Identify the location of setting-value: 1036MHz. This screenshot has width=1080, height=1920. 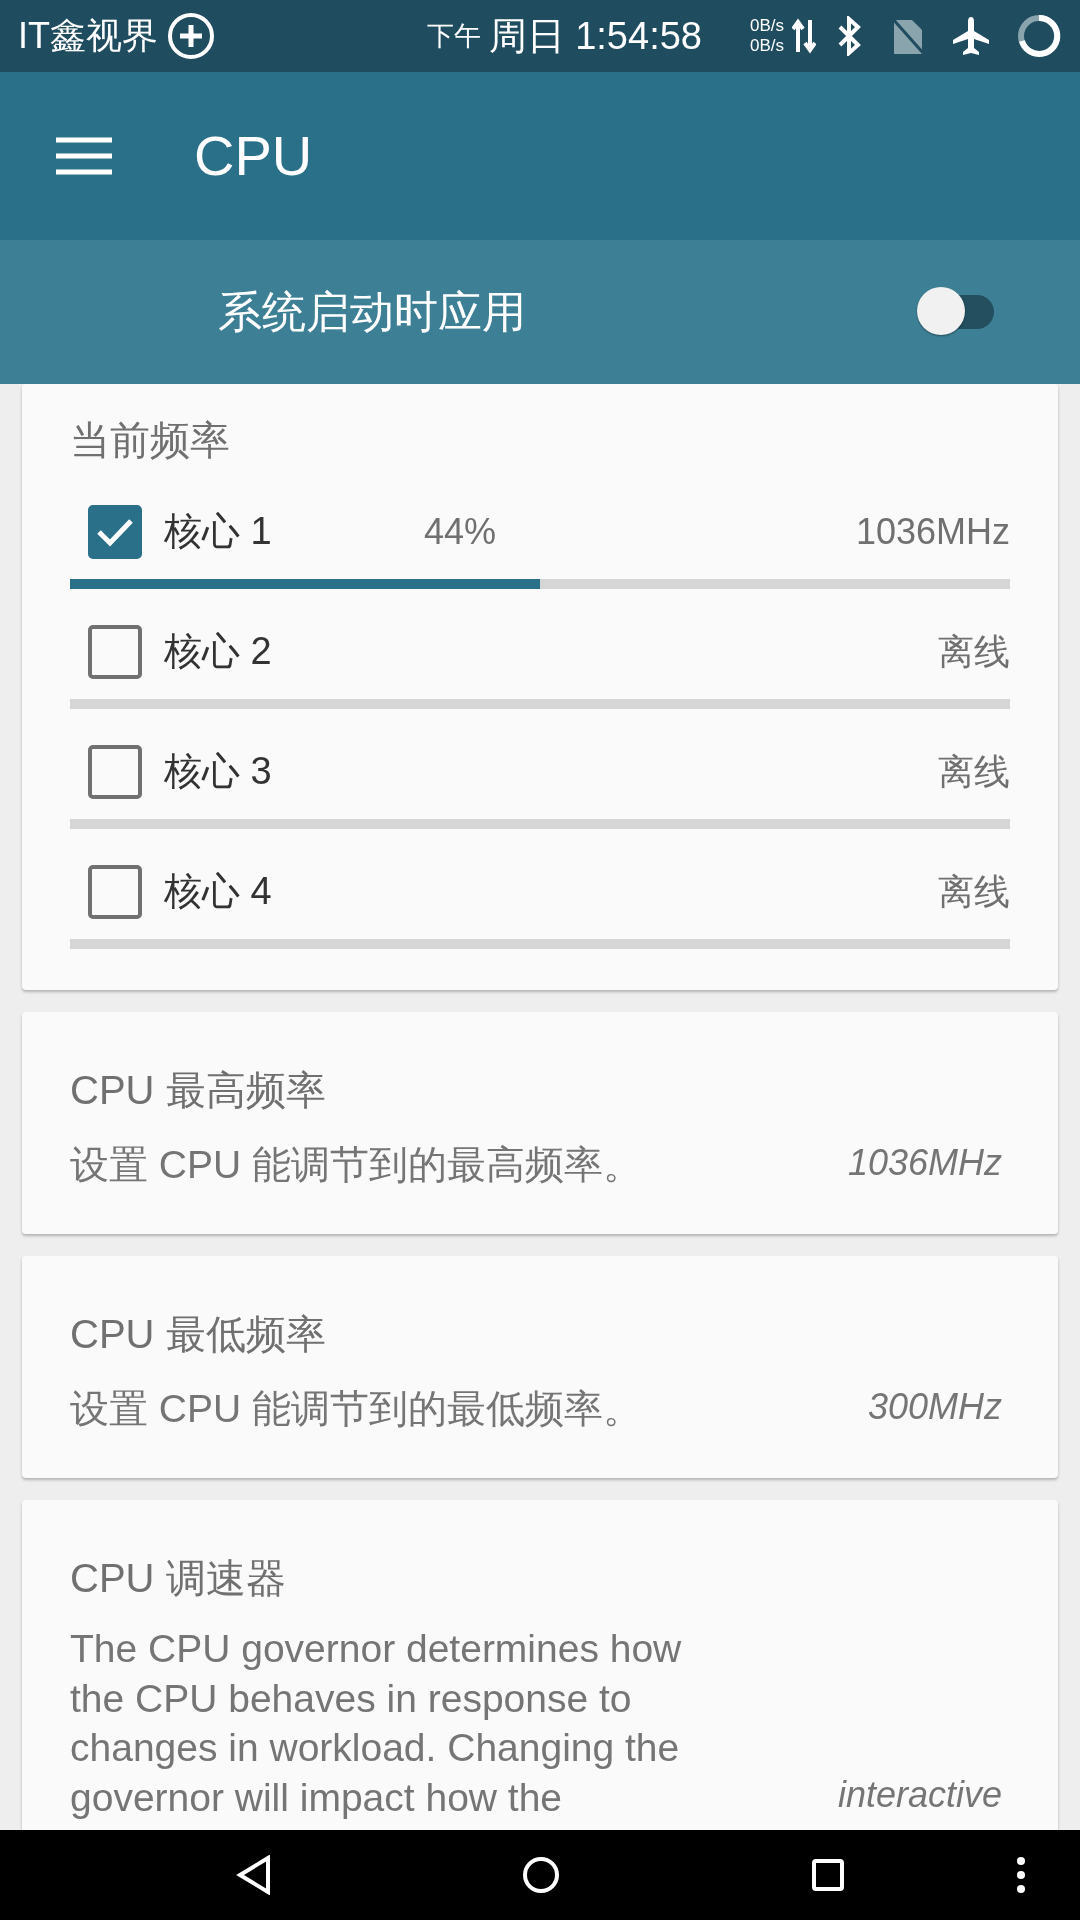
(924, 1163).